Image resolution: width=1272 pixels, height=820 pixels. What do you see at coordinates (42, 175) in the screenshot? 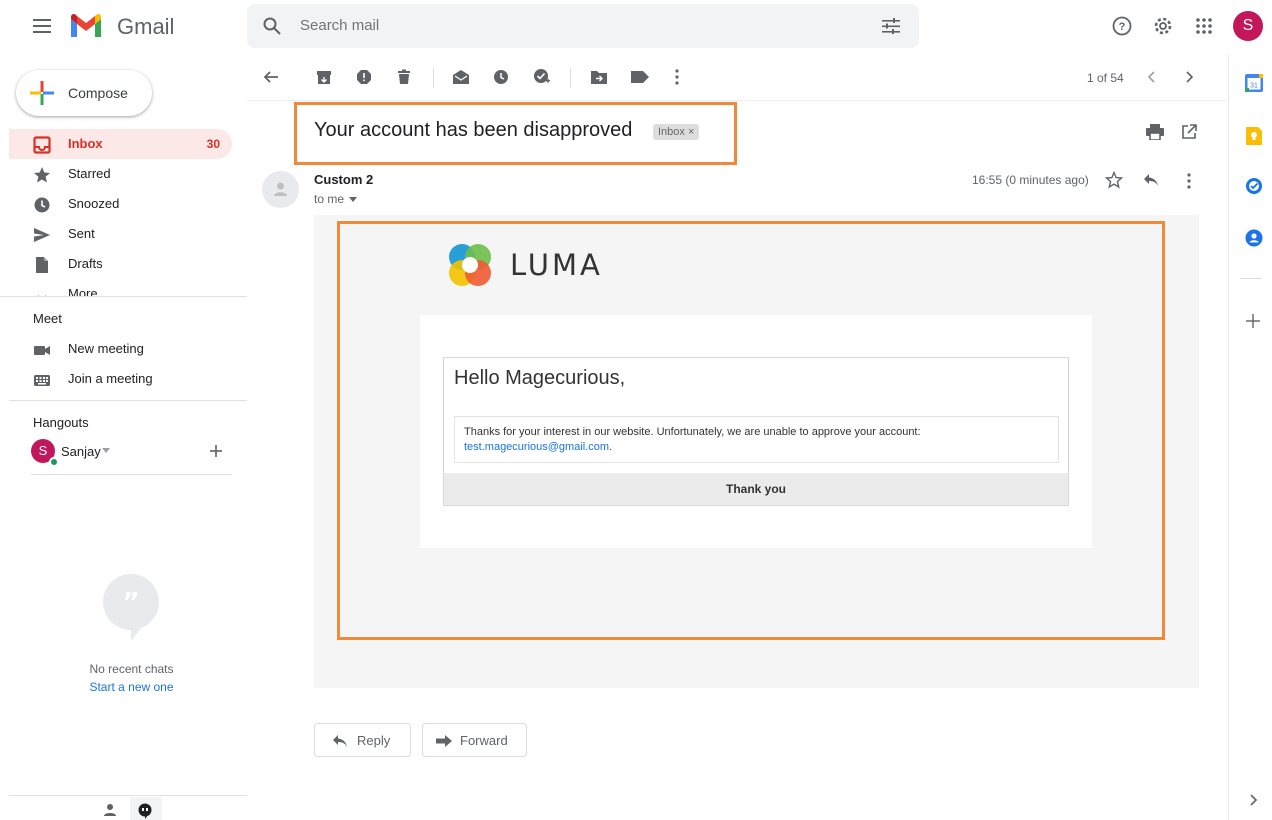
I see `star-icon` at bounding box center [42, 175].